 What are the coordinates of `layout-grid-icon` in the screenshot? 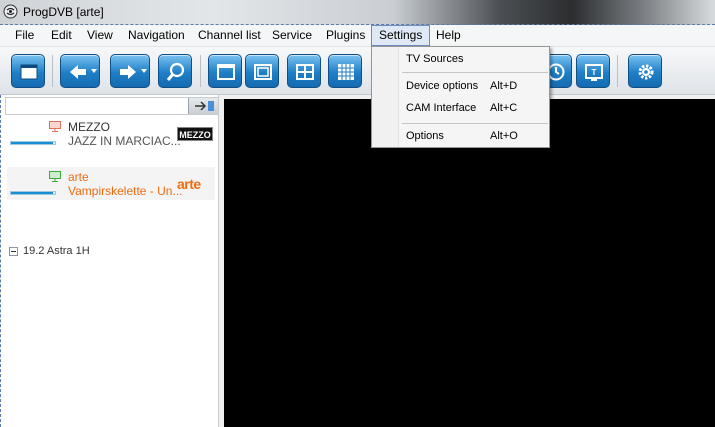 It's located at (346, 72).